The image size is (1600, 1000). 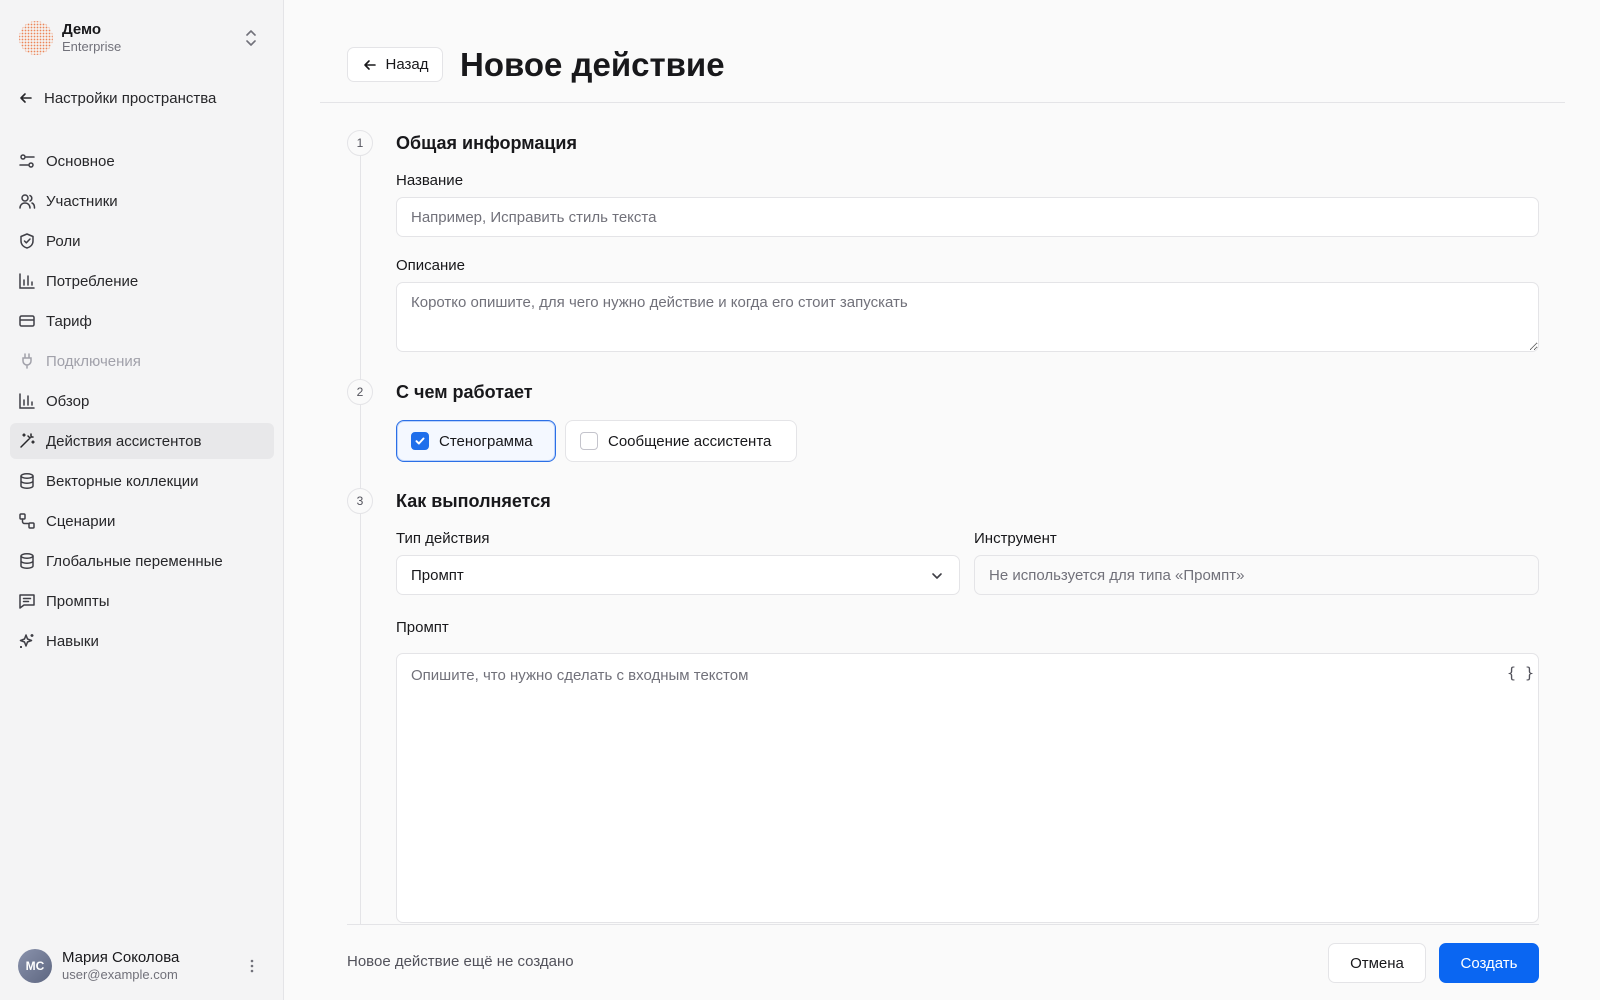 I want to click on description-textarea, so click(x=967, y=317).